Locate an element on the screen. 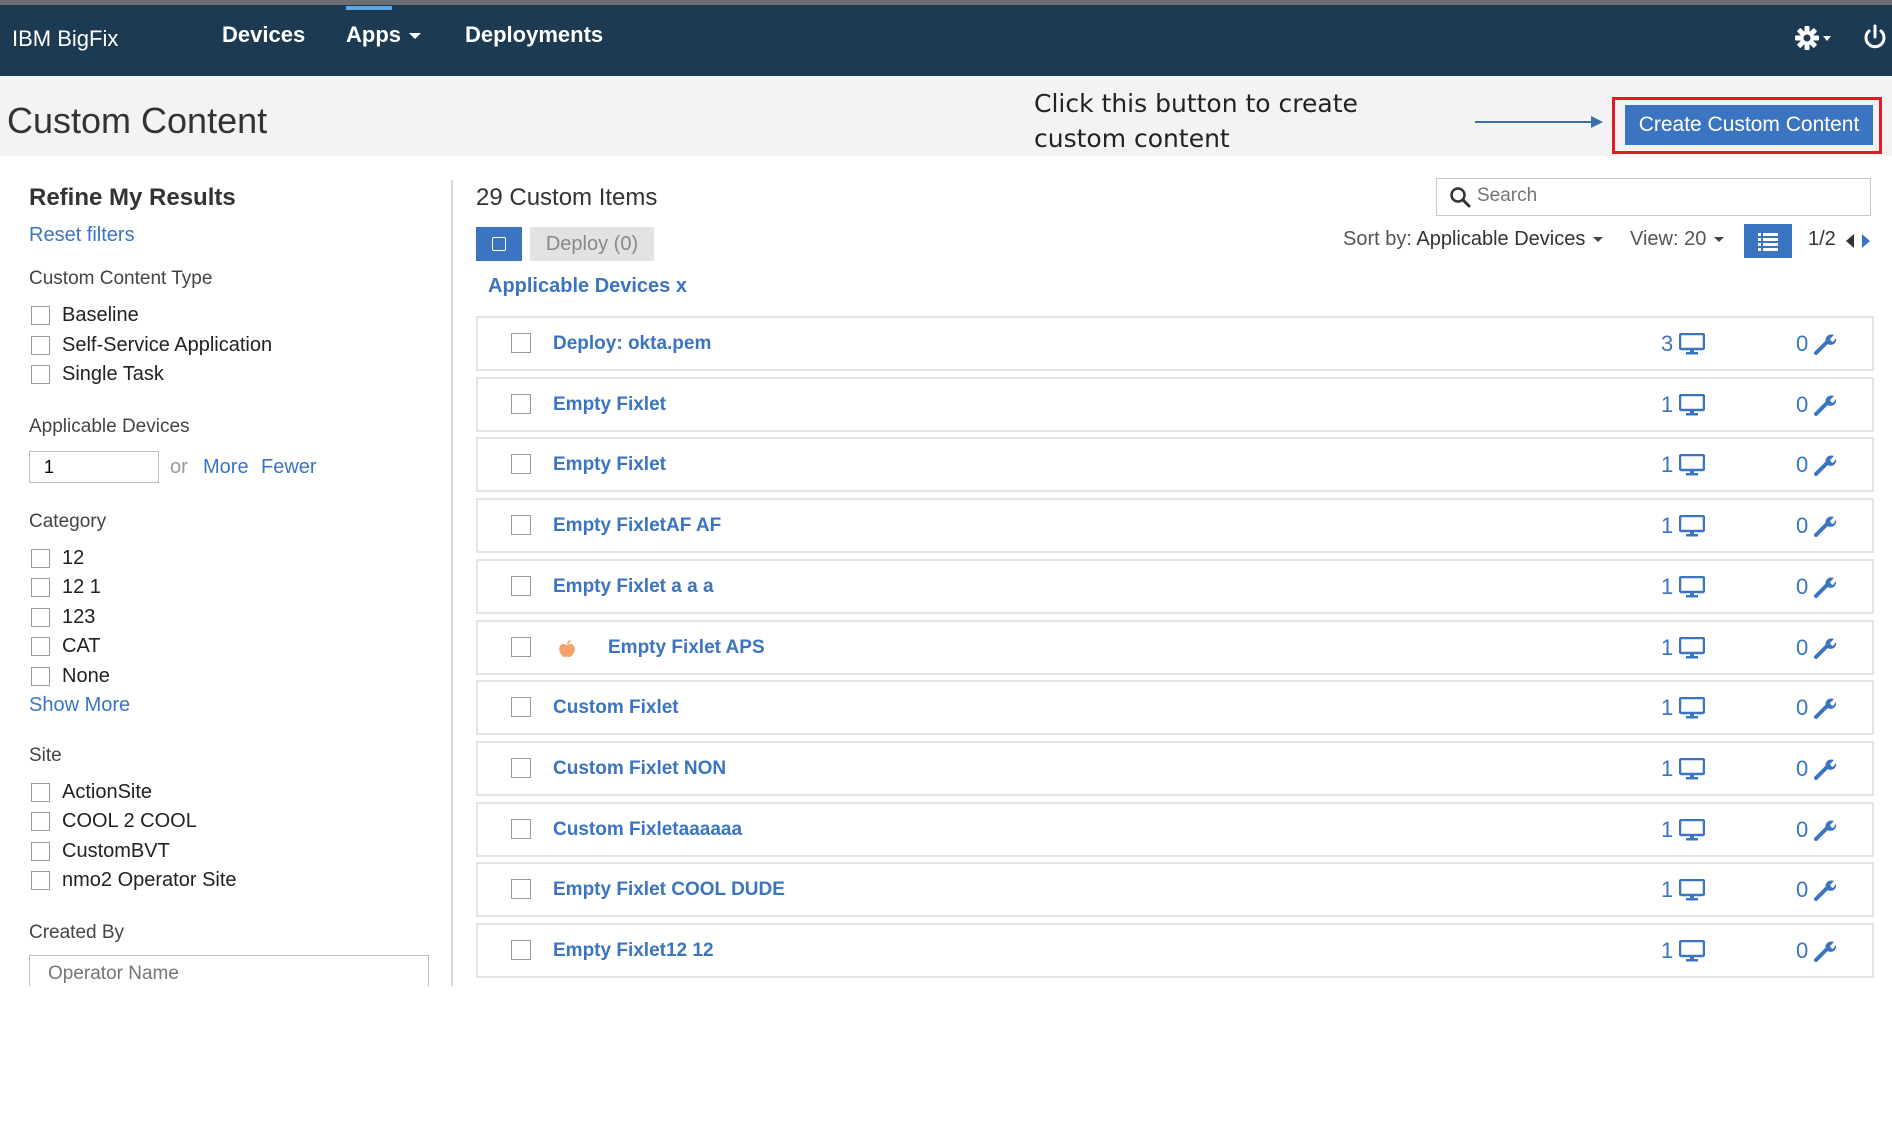  filter-option-category-12: 12 is located at coordinates (57, 558).